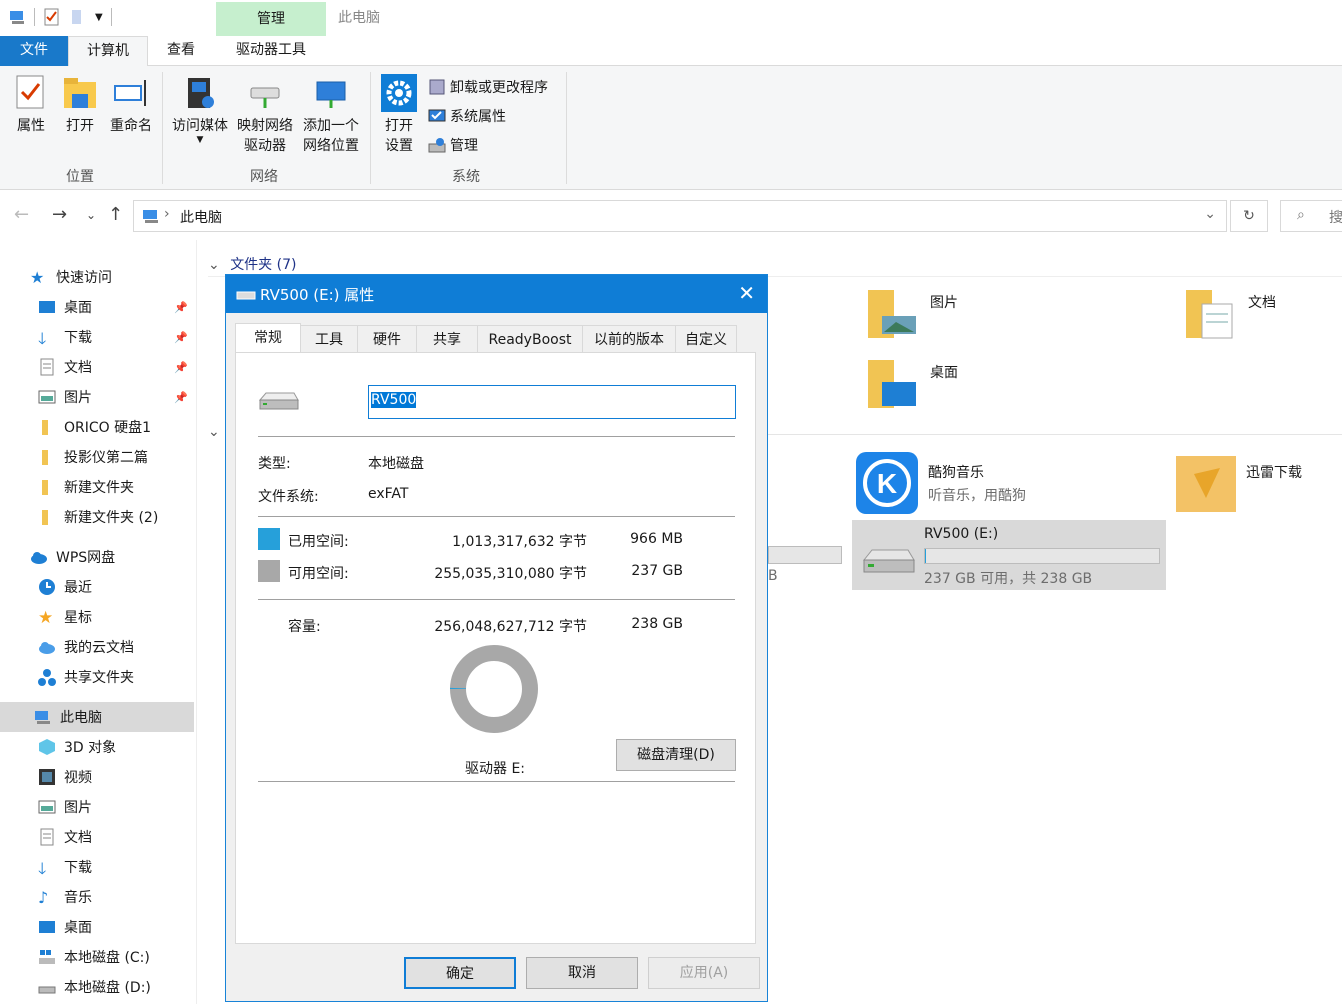 The height and width of the screenshot is (1004, 1342). What do you see at coordinates (107, 958) in the screenshot?
I see `nav-label: 本地磁盘 (C:)` at bounding box center [107, 958].